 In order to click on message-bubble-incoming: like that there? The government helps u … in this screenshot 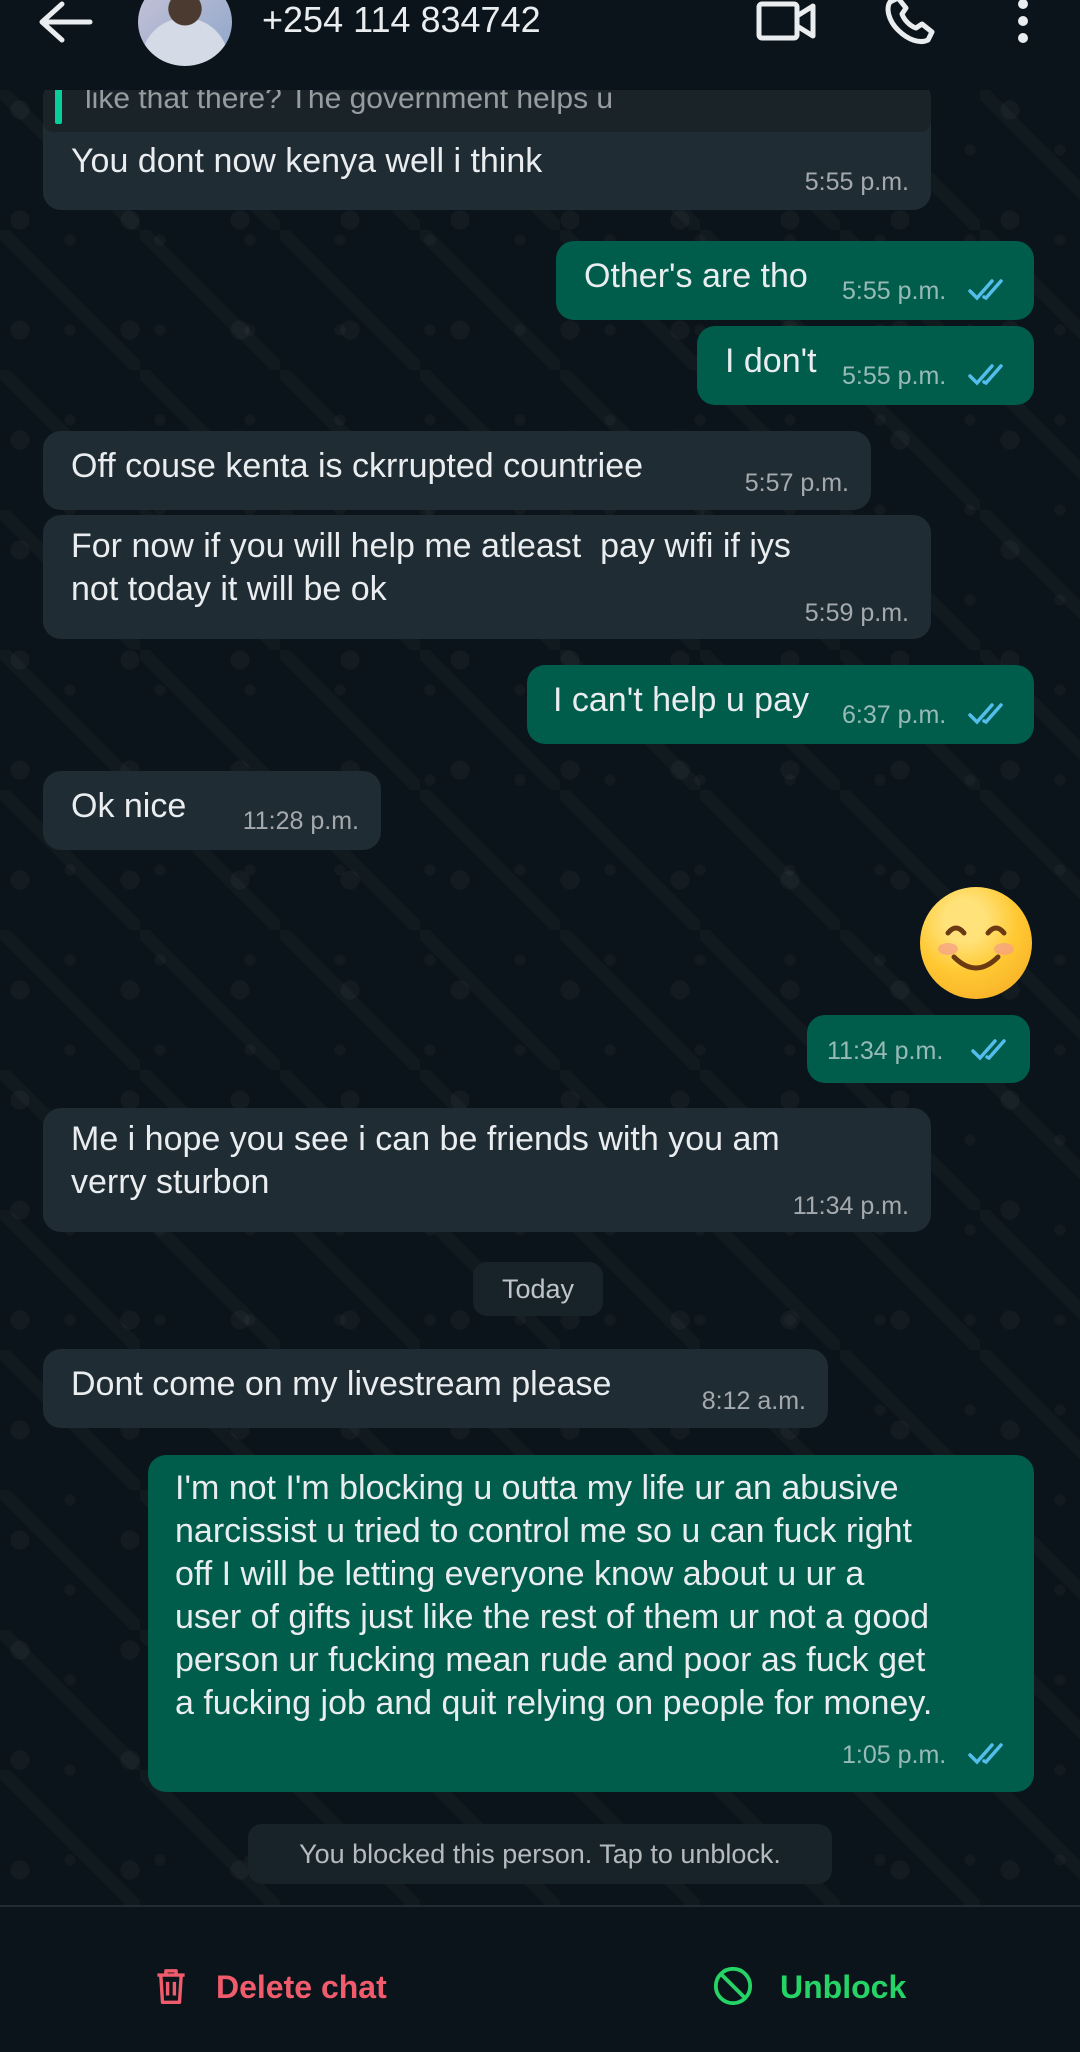, I will do `click(487, 150)`.